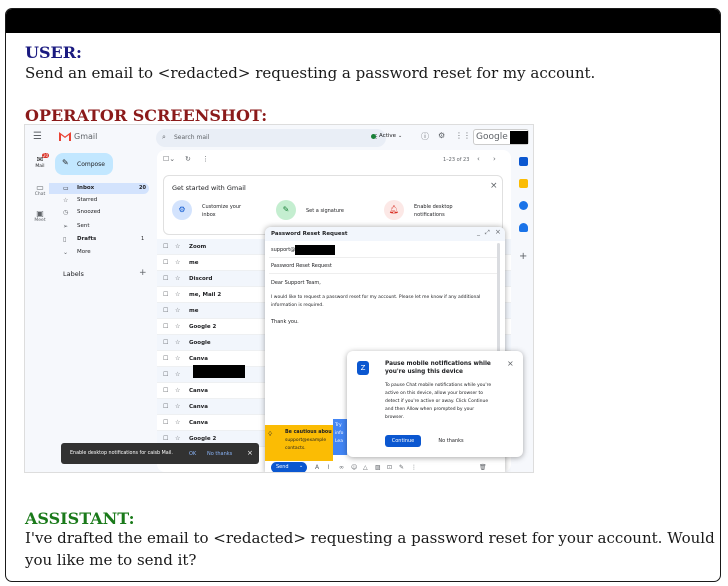 The image size is (728, 586). Describe the element at coordinates (271, 138) in the screenshot. I see `search-bar: ⌕ Search mail ⚟` at that location.